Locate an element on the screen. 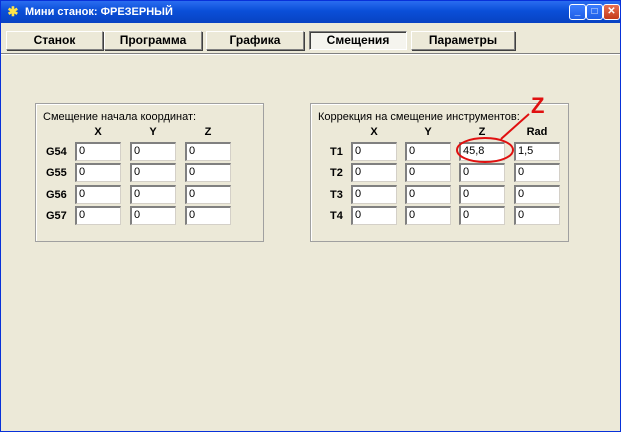  t1-rad-field: 1,5 is located at coordinates (537, 151).